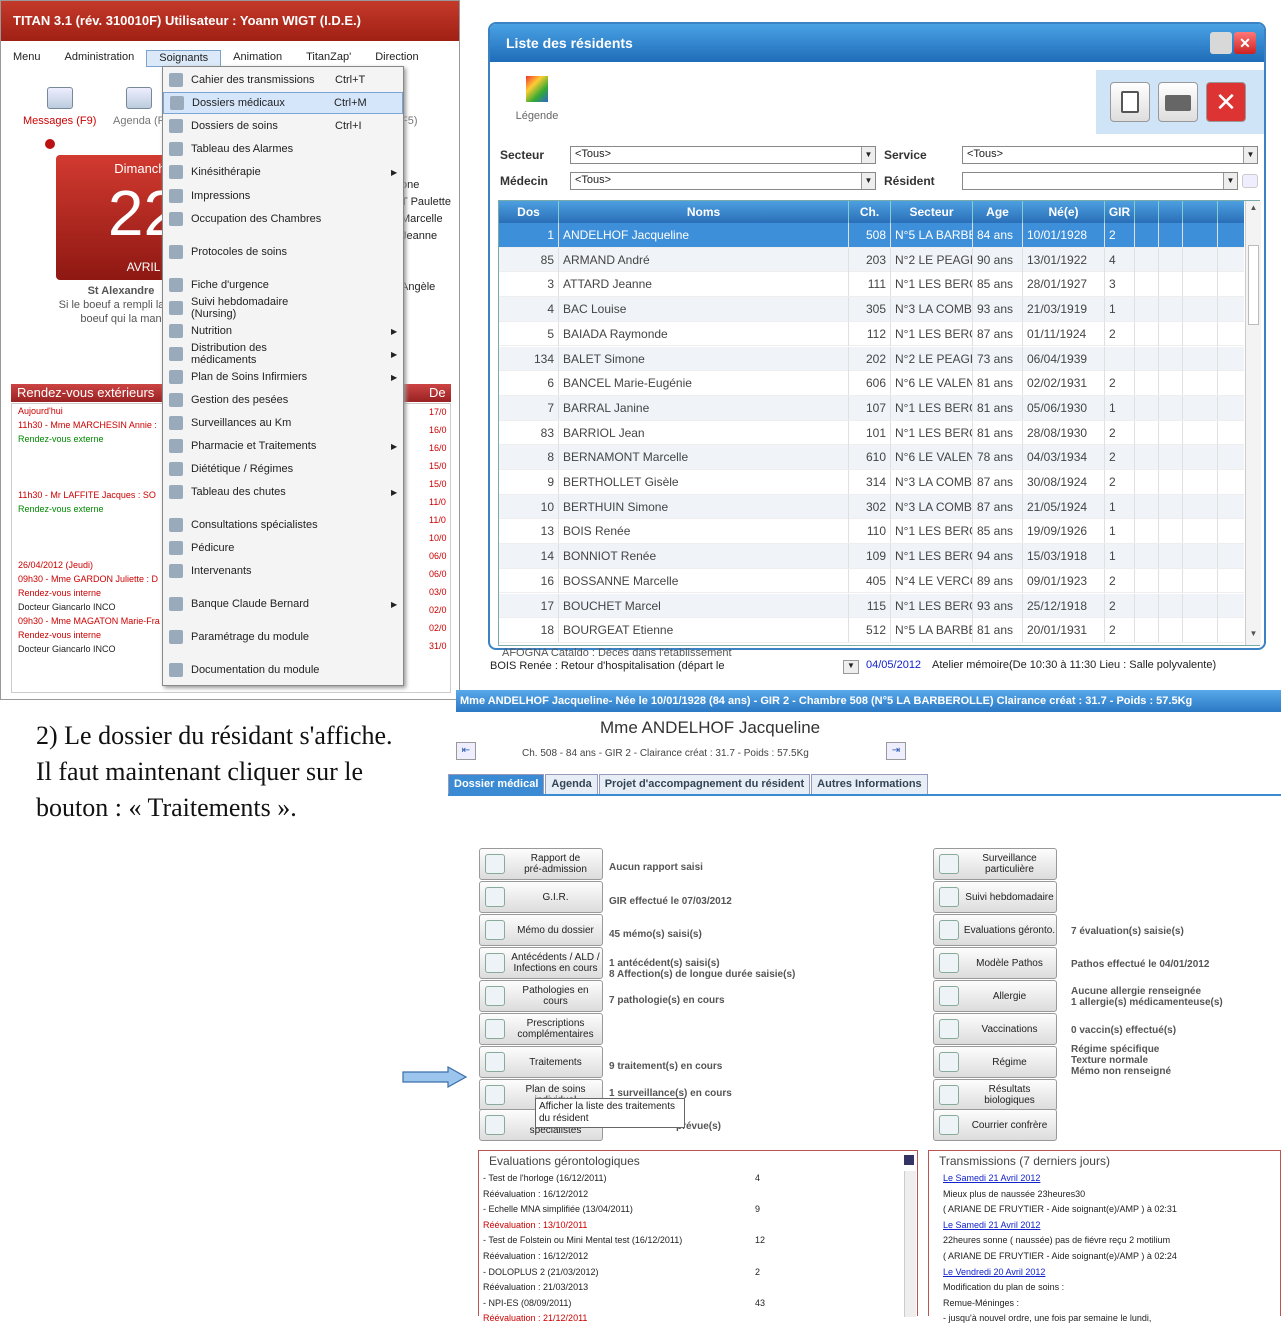  What do you see at coordinates (184, 58) in the screenshot?
I see `menu-soignants: Soignants` at bounding box center [184, 58].